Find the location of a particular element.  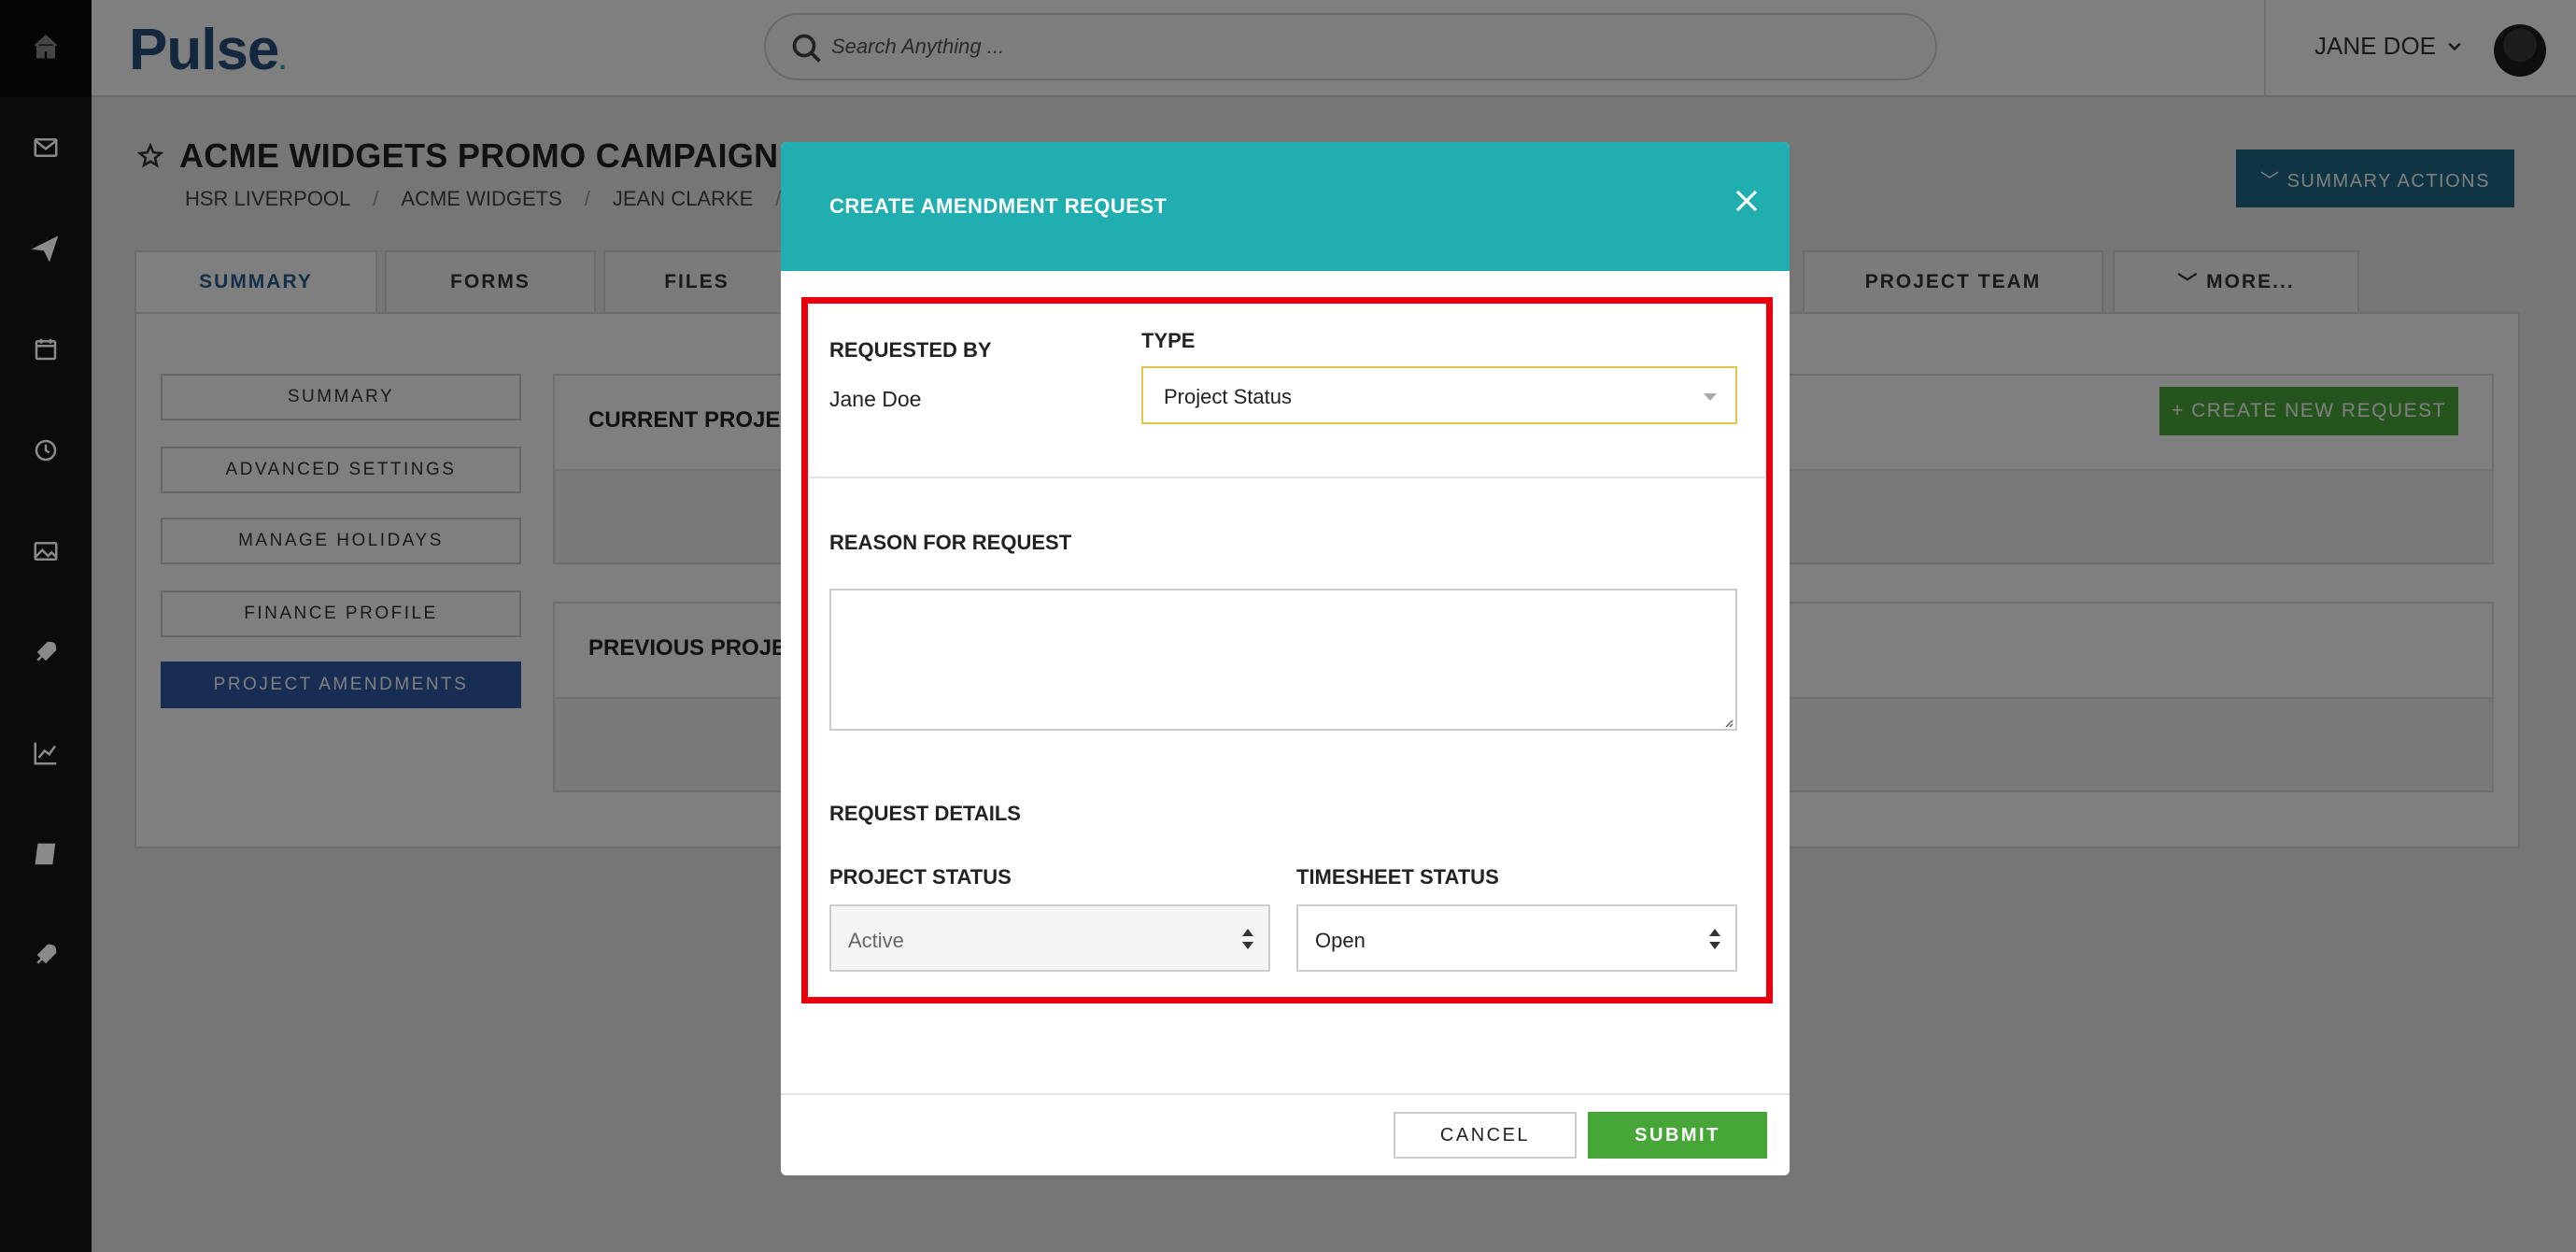

requested-by-value: Jane Doe is located at coordinates (875, 399).